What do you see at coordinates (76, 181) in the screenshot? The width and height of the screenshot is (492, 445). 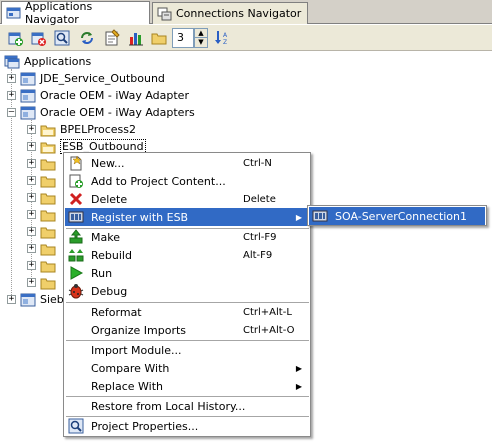 I see `add-icon` at bounding box center [76, 181].